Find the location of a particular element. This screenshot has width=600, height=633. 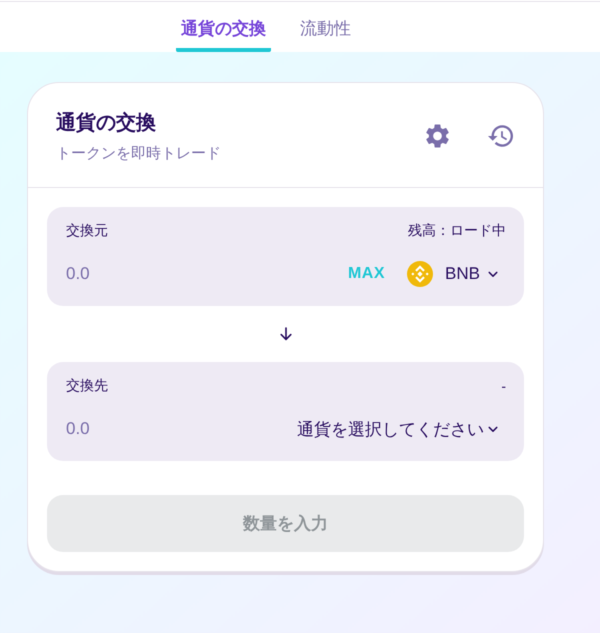

currency-select-button: 通貨を選択してください is located at coordinates (401, 429).